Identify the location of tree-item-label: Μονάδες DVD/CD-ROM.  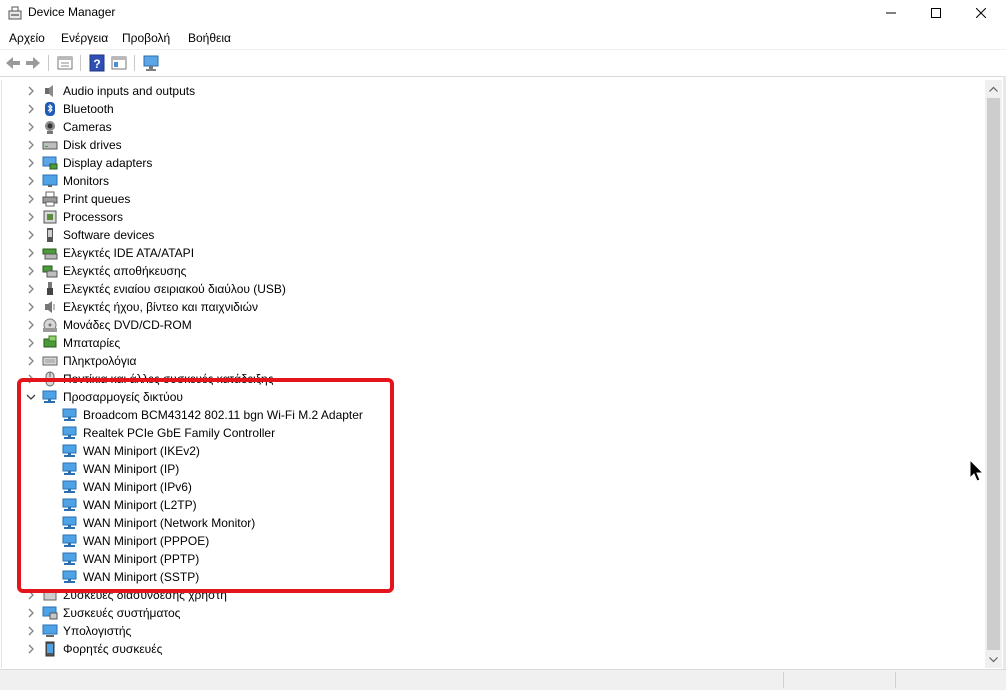
(127, 325).